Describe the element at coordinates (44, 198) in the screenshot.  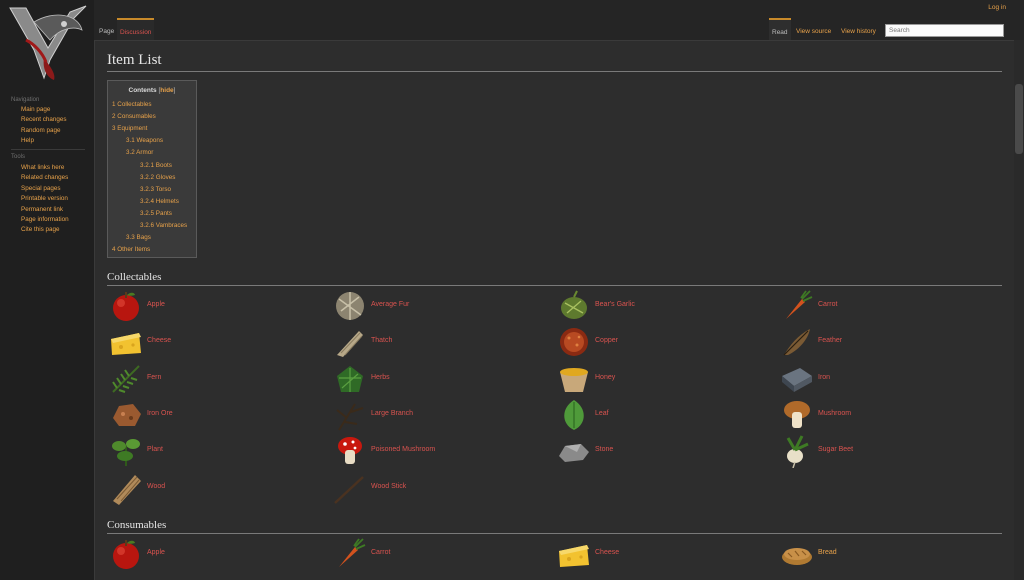
I see `tool-printable-version: Printable version` at that location.